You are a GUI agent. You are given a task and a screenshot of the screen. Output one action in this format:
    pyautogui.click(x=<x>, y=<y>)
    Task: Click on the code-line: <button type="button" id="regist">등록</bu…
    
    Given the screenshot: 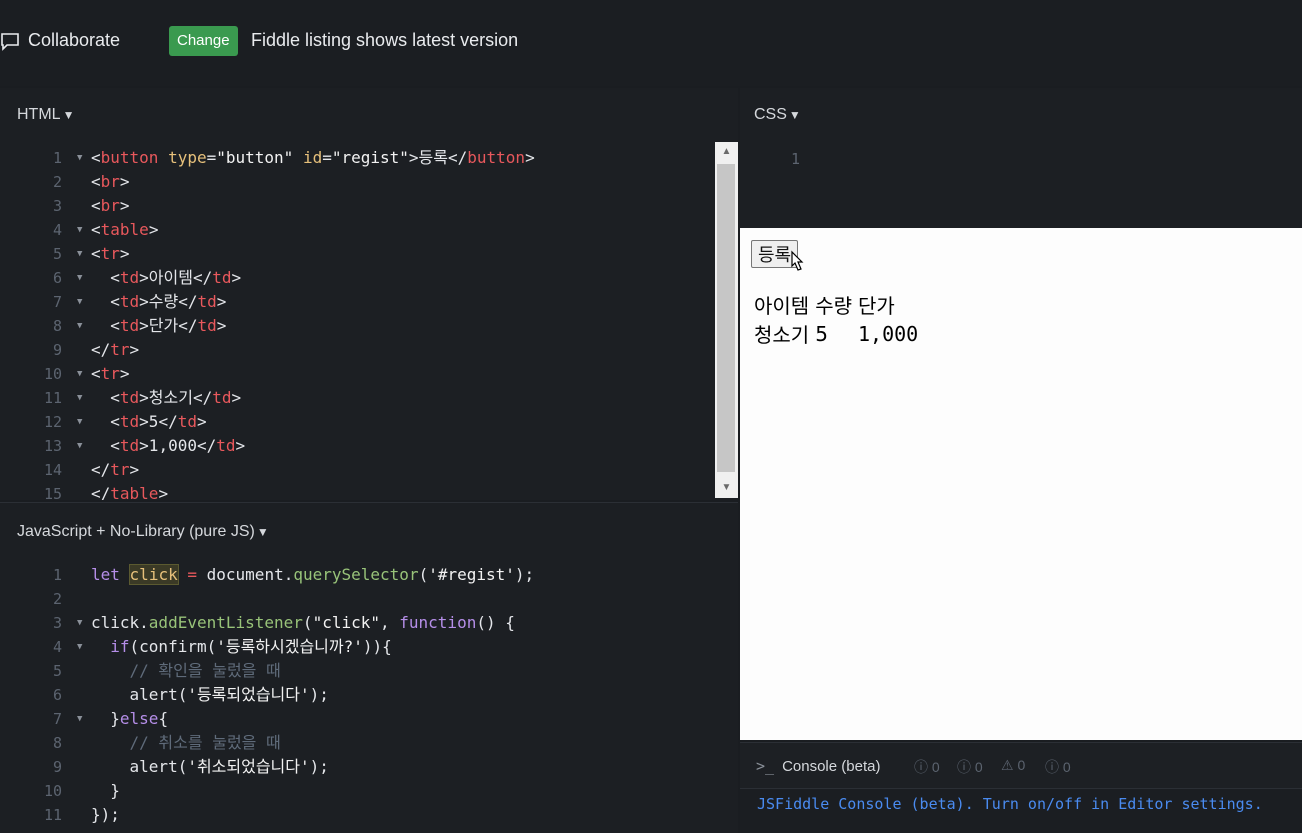 What is the action you would take?
    pyautogui.click(x=313, y=157)
    